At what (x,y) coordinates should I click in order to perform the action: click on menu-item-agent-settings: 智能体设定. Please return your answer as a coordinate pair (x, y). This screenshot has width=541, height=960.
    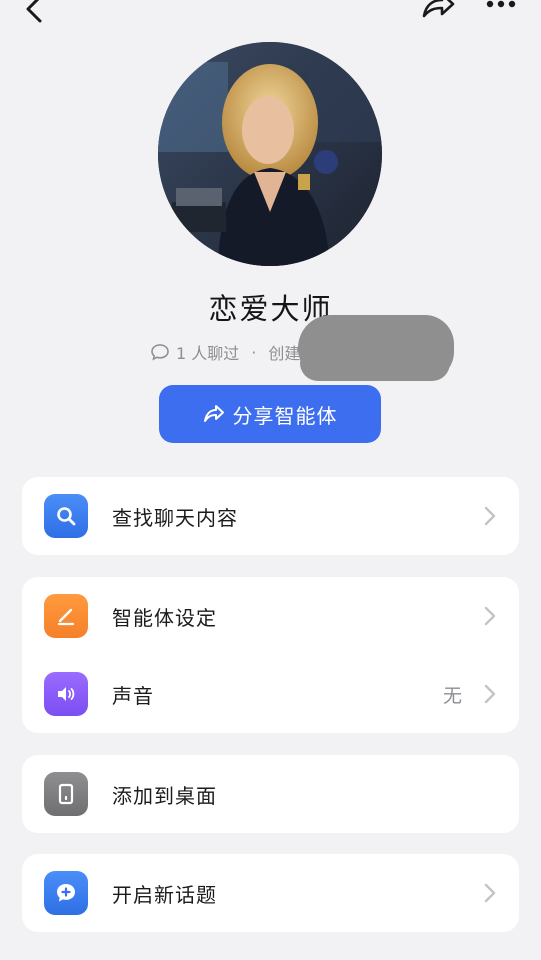
    Looking at the image, I should click on (270, 616).